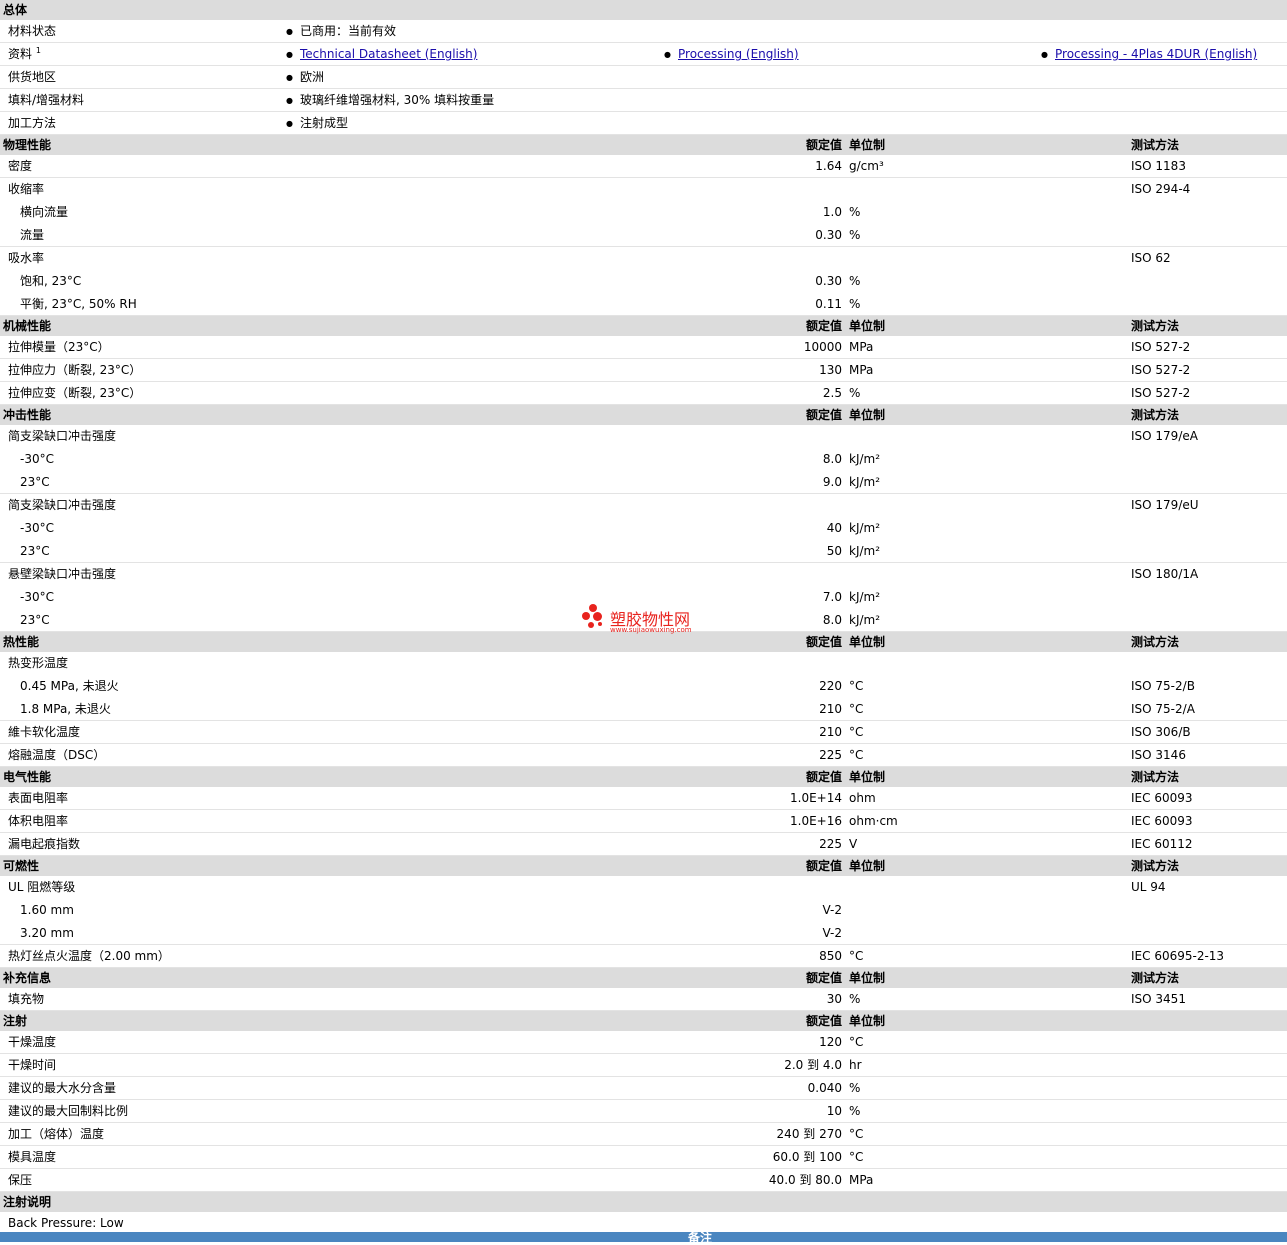  Describe the element at coordinates (27, 1202) in the screenshot. I see `section-title: 注射说明` at that location.